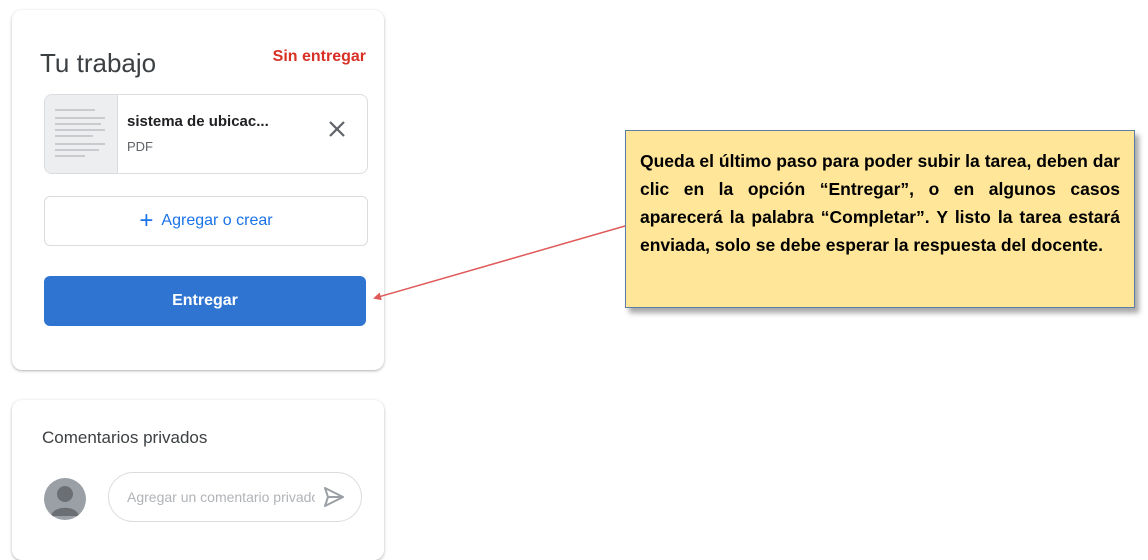  I want to click on add-or-create-button: + Agregar o crear, so click(206, 221).